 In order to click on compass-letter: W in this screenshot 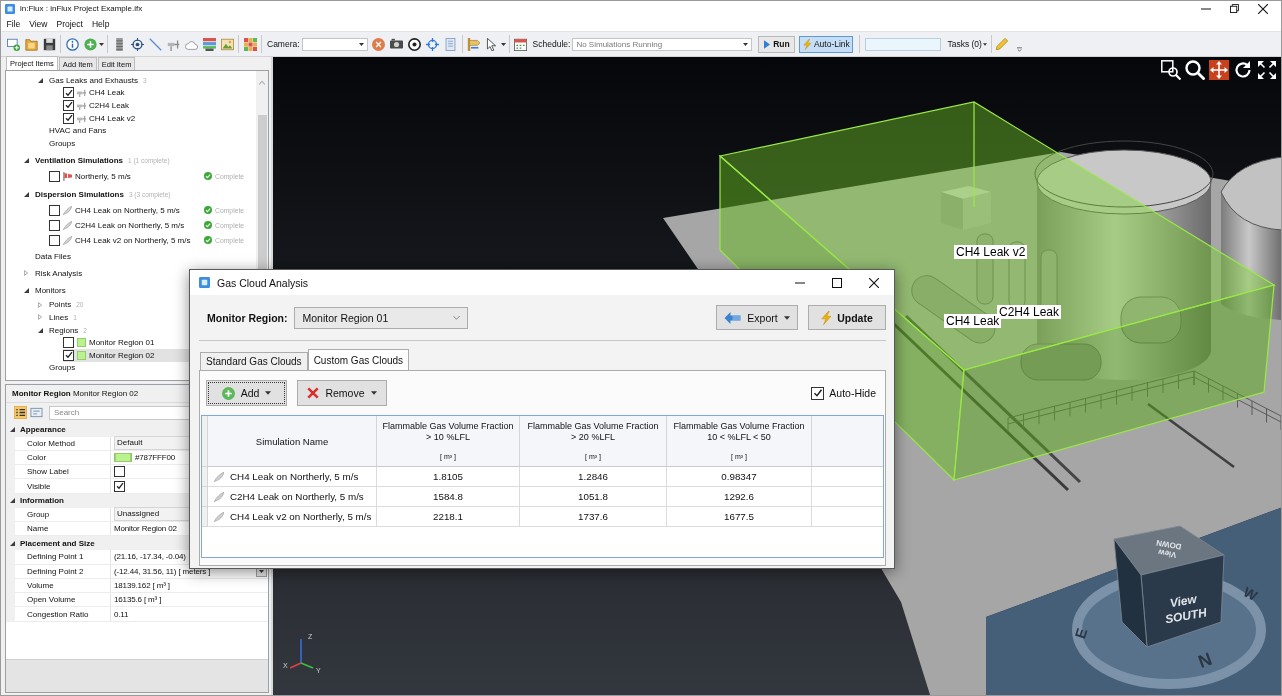, I will do `click(1250, 593)`.